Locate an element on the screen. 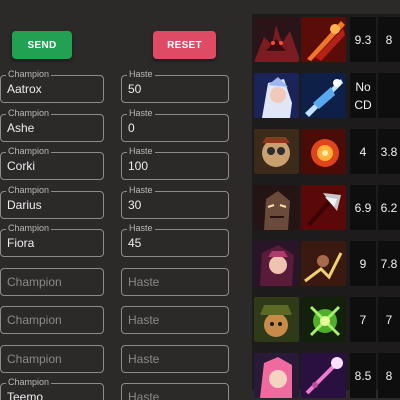  ashe-portrait-icon is located at coordinates (276, 95).